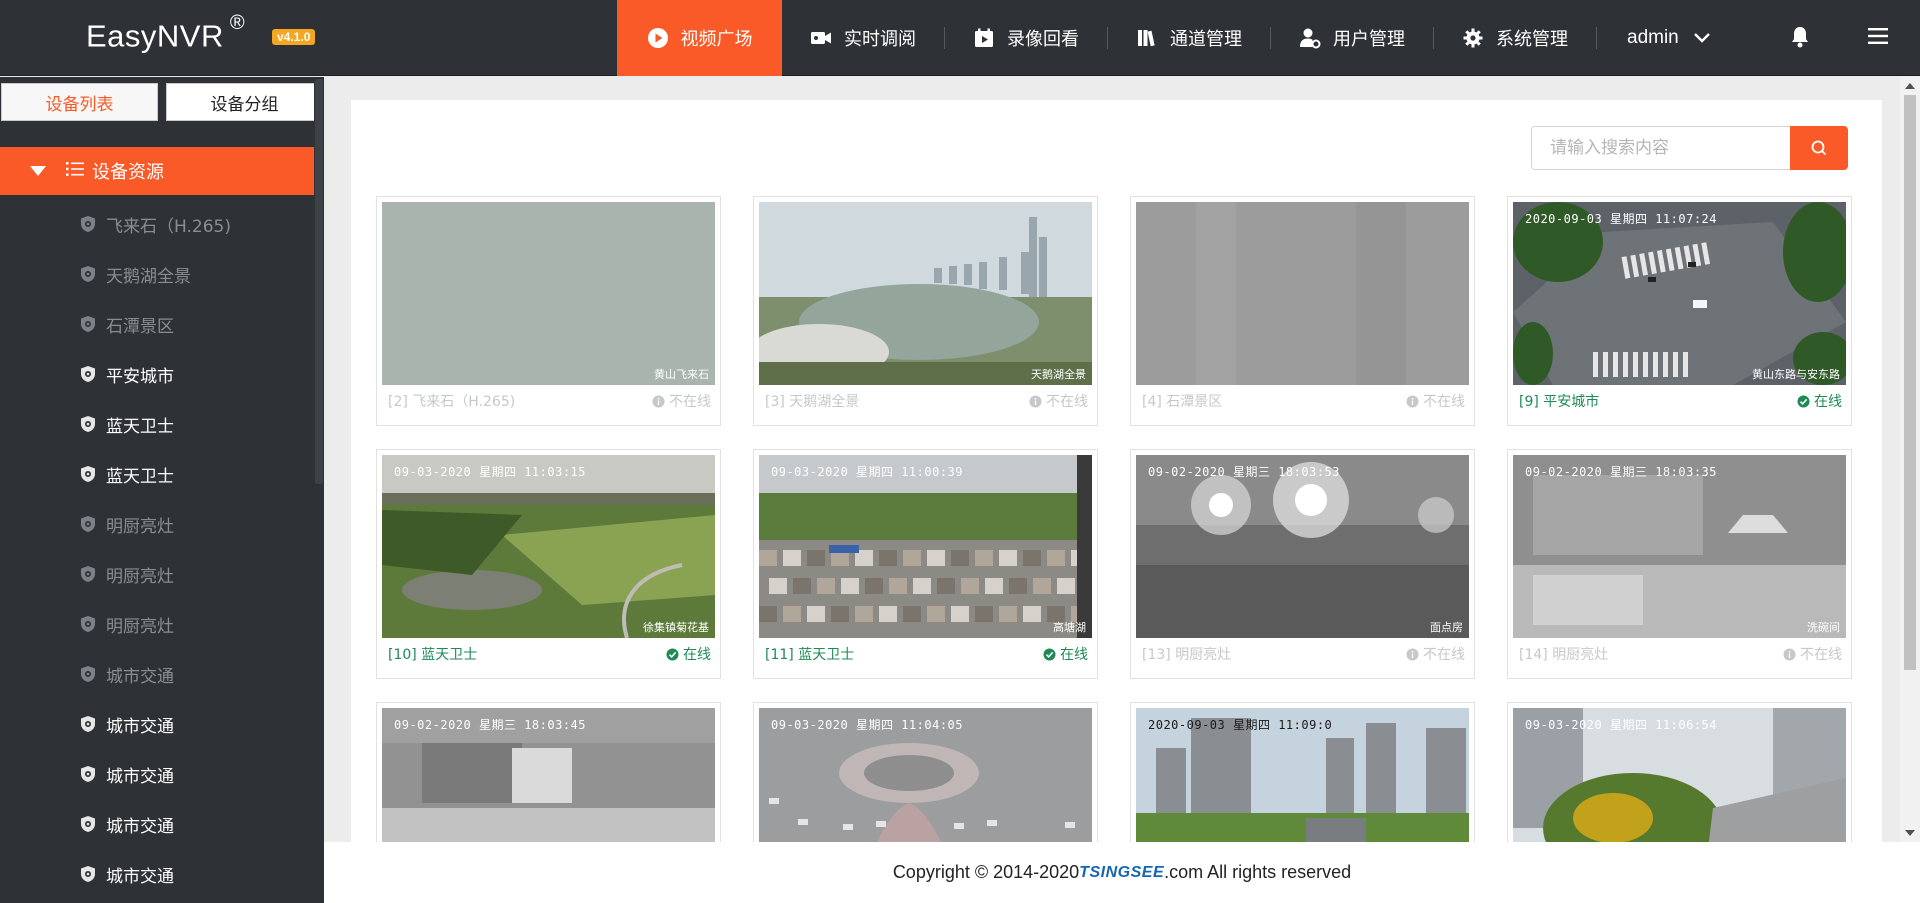 The image size is (1920, 903). What do you see at coordinates (1206, 39) in the screenshot?
I see `nav-item-label: 通道管理` at bounding box center [1206, 39].